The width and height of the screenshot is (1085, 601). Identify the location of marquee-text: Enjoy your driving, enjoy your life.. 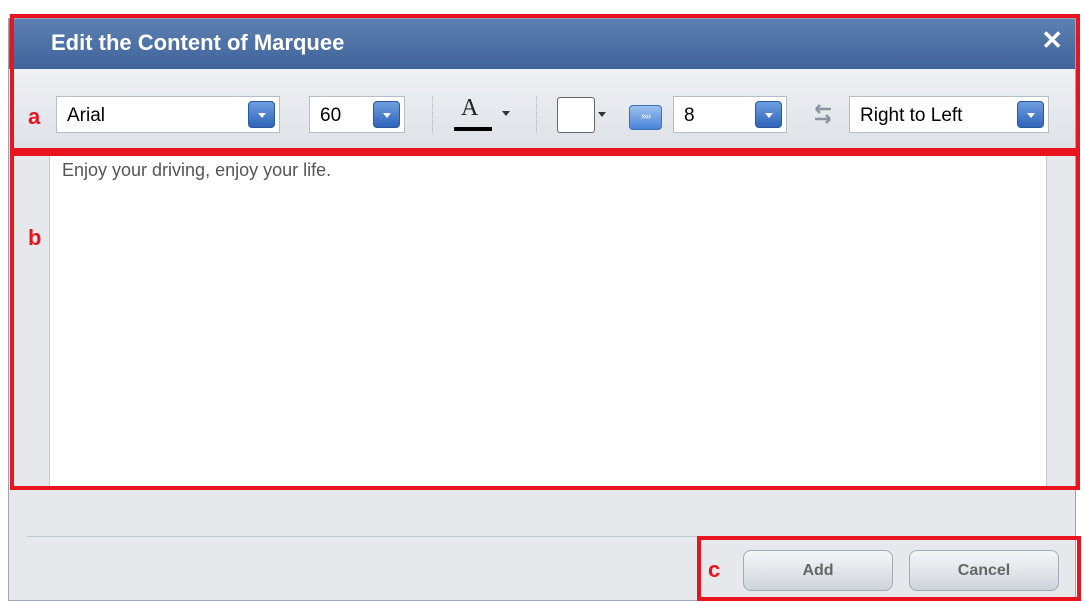
(197, 170).